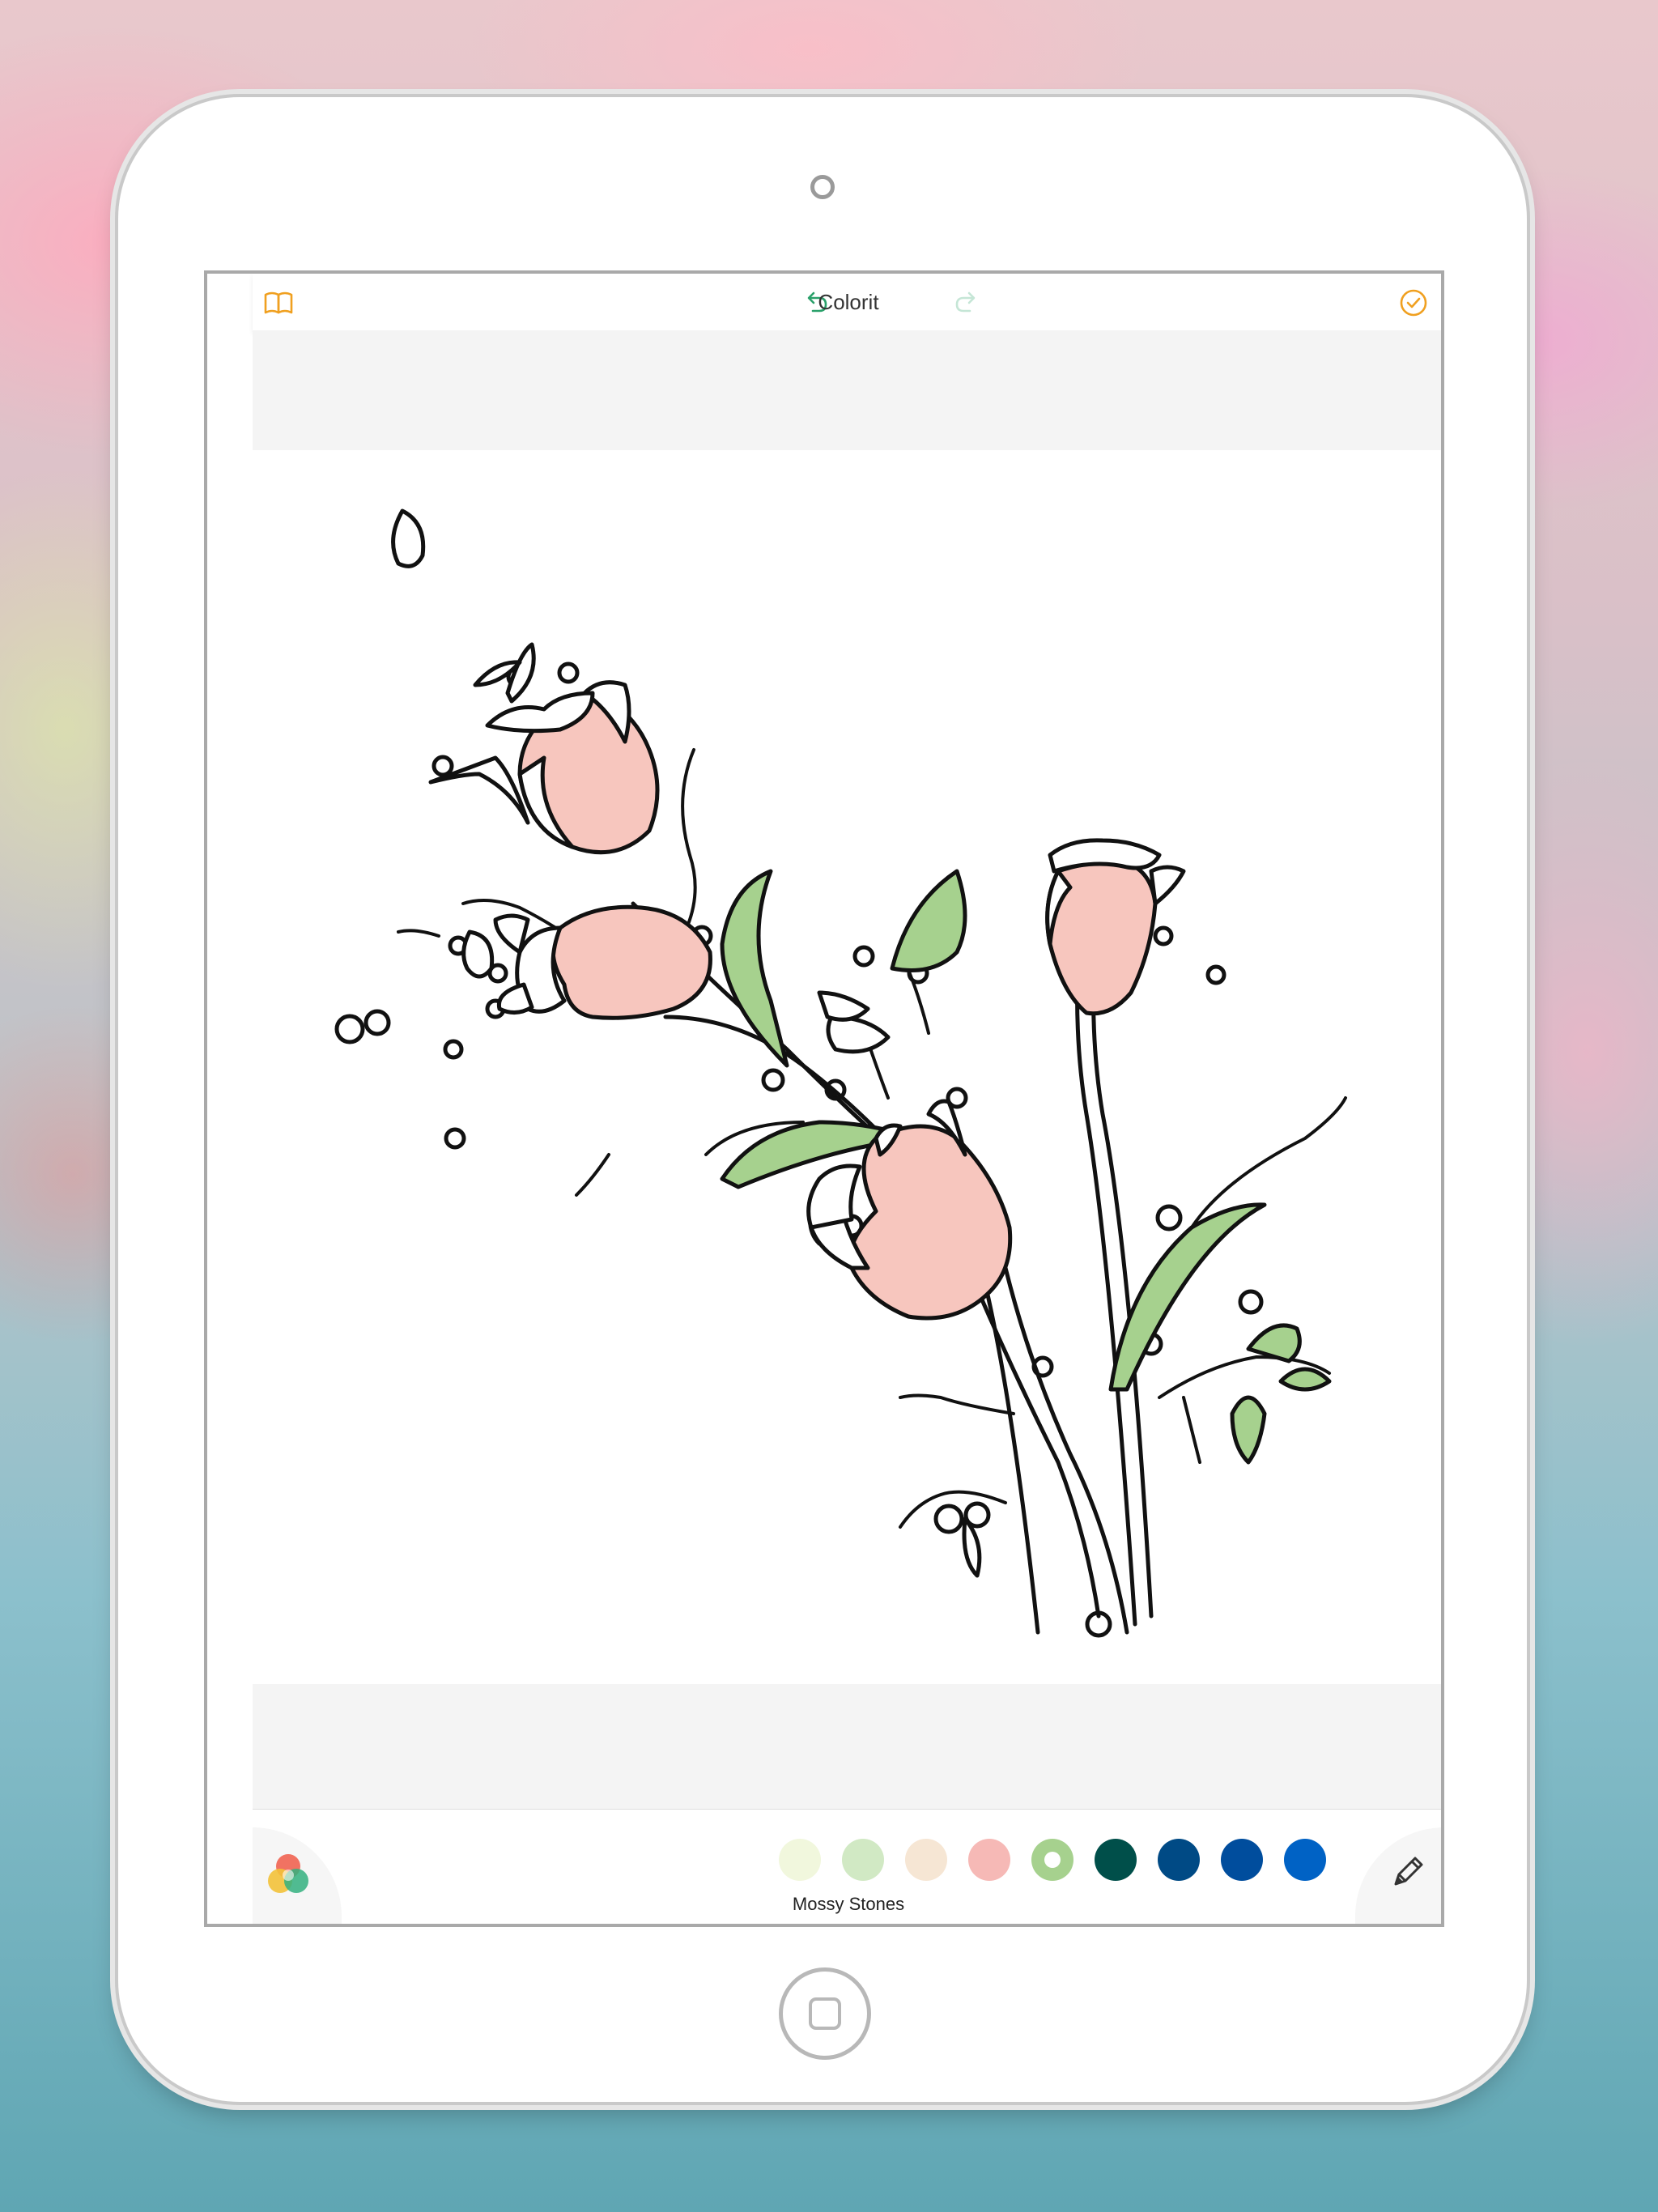  I want to click on app-title: Colorit, so click(848, 302).